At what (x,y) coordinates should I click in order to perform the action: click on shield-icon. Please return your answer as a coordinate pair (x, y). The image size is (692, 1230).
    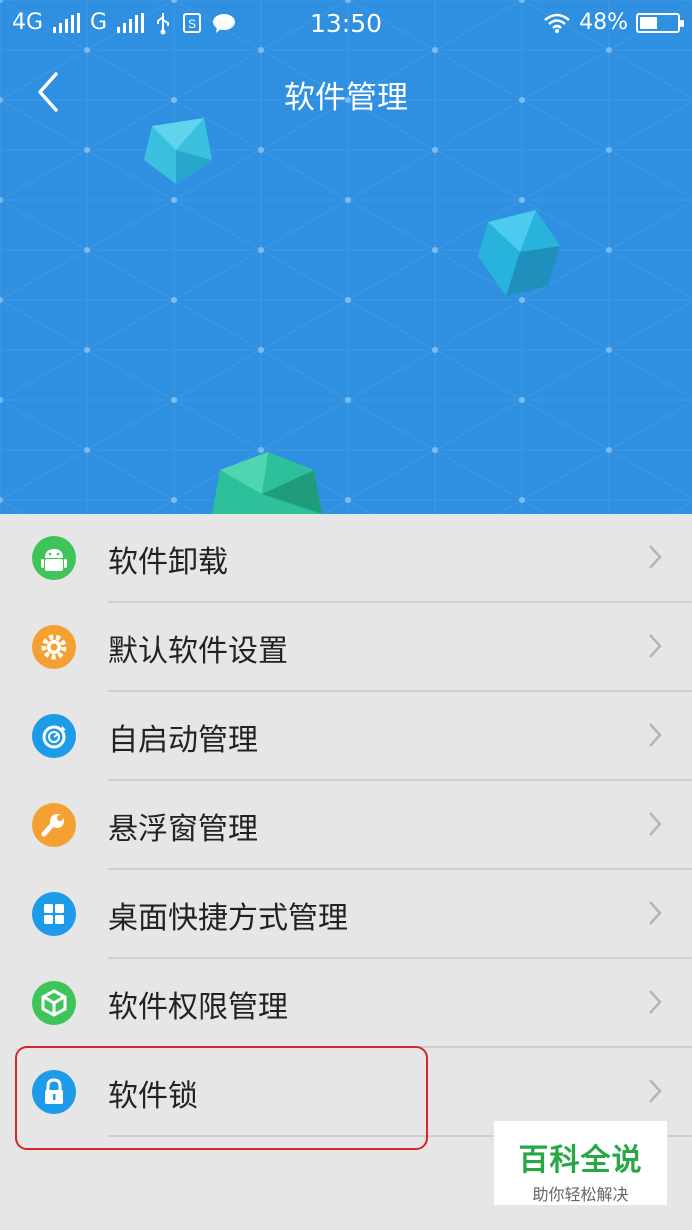
    Looking at the image, I should click on (54, 1003).